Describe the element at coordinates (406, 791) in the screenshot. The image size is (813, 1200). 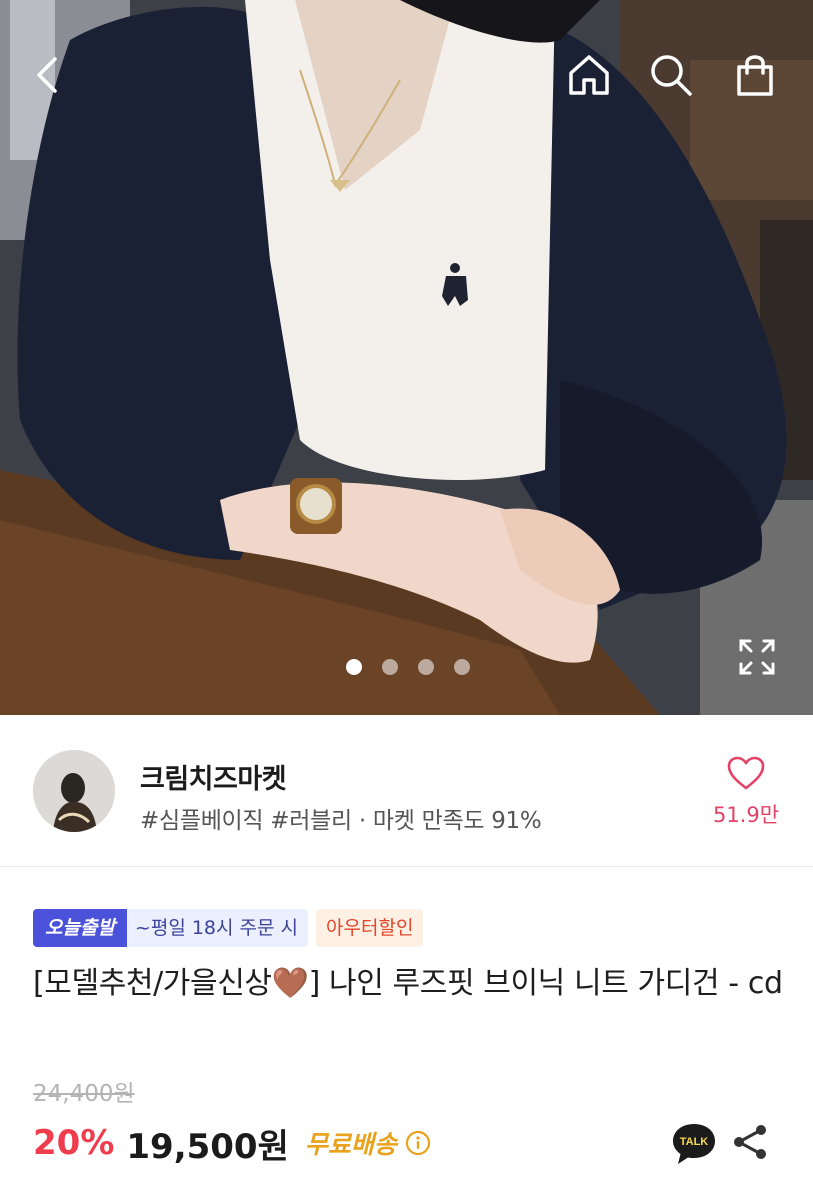
I see `seller-section: 크림치즈마켓 #심플베이직 #러블리 · 마켓 만족도 91% 51.9만` at that location.